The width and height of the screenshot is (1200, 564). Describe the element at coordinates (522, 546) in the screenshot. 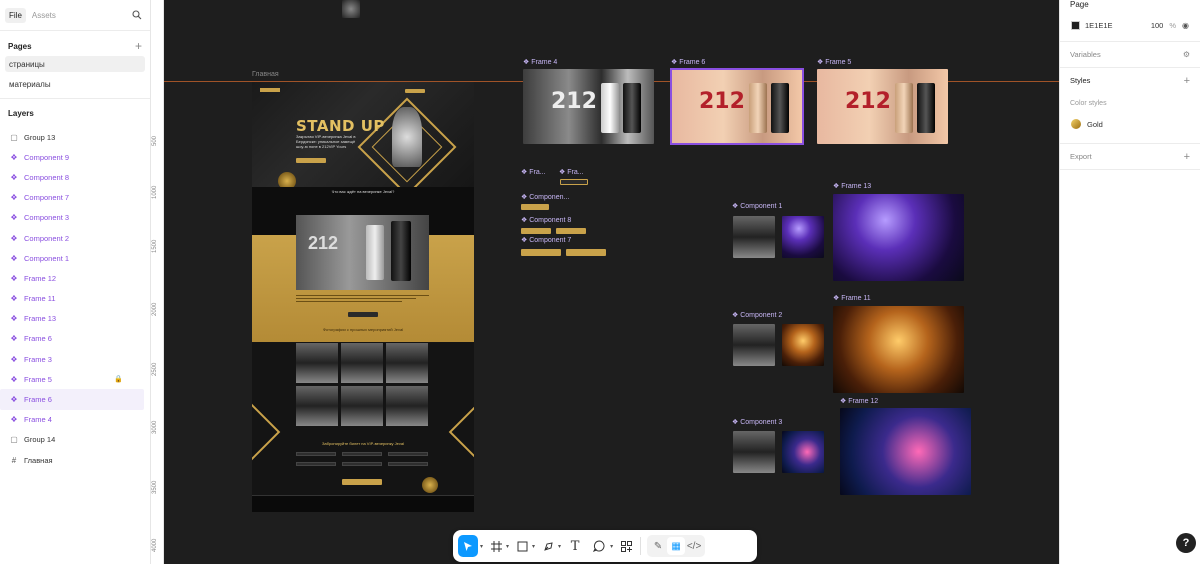

I see `shape-tool-icon` at that location.